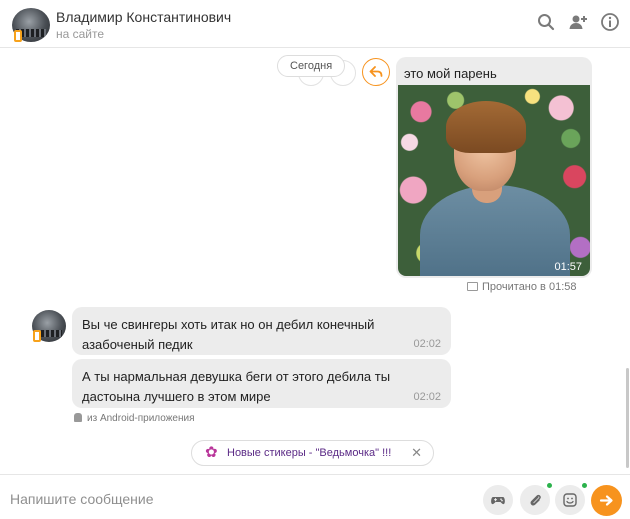  What do you see at coordinates (584, 485) in the screenshot?
I see `sticker-notification-dot` at bounding box center [584, 485].